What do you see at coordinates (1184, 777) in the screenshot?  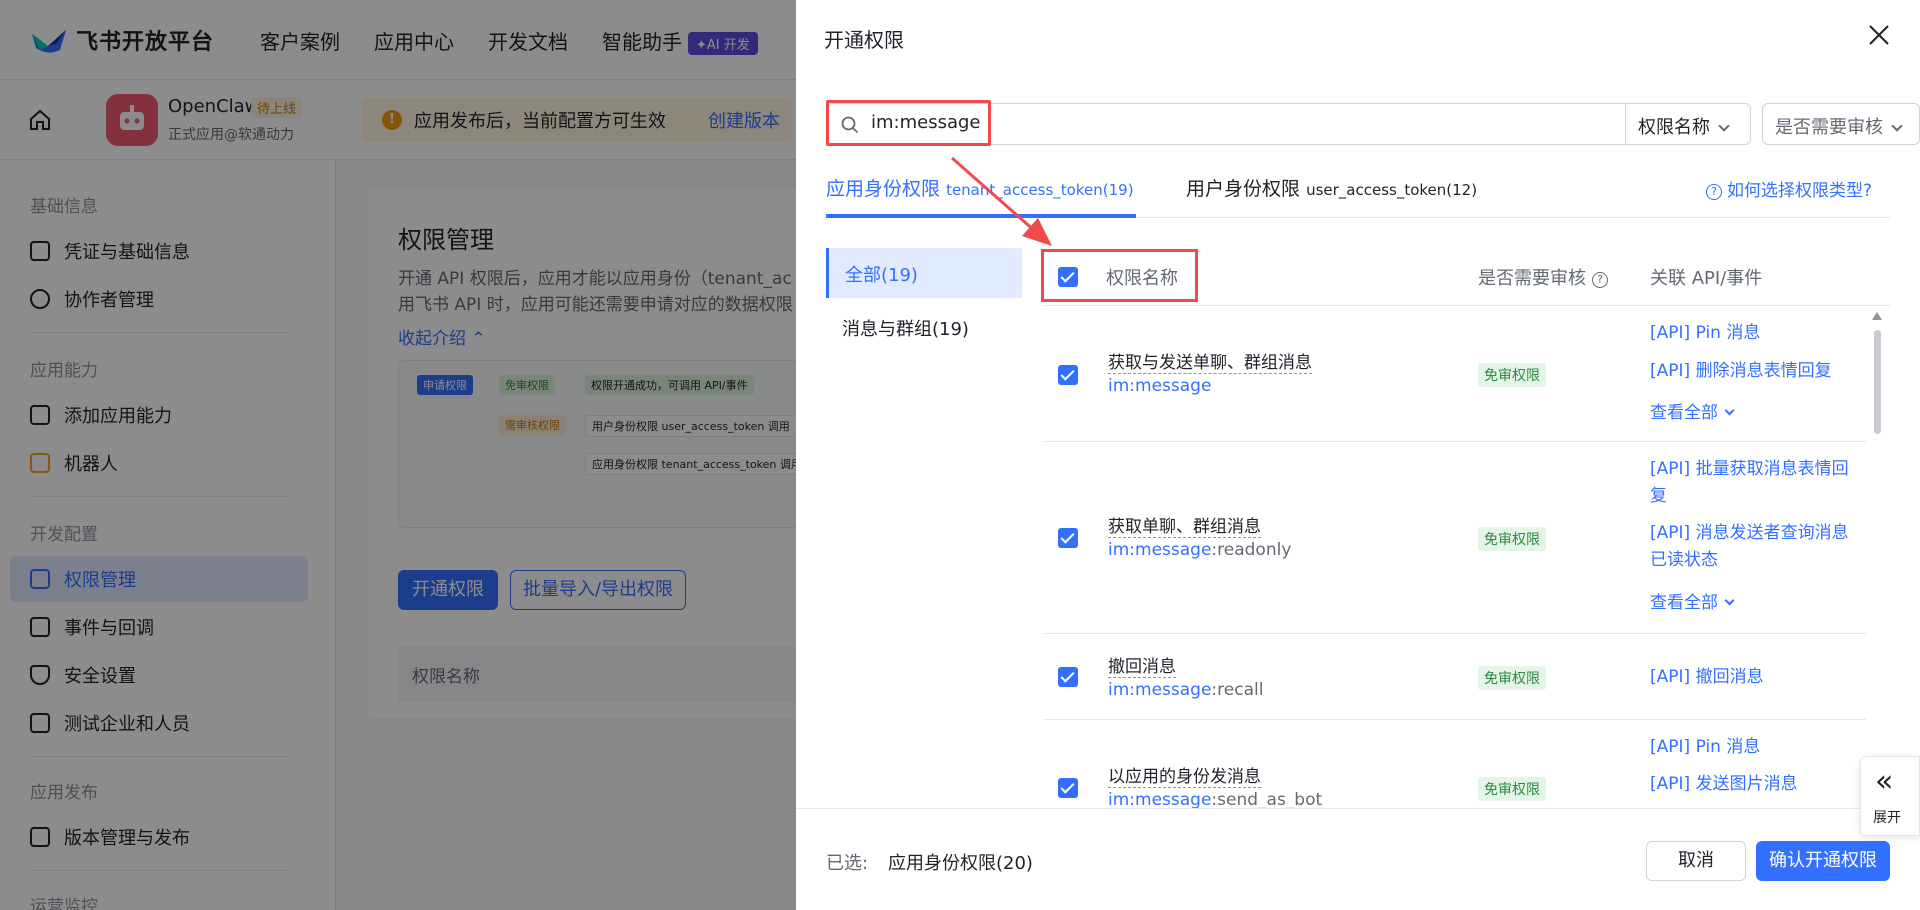 I see `permission-name-text: 以应用的身份发消息` at bounding box center [1184, 777].